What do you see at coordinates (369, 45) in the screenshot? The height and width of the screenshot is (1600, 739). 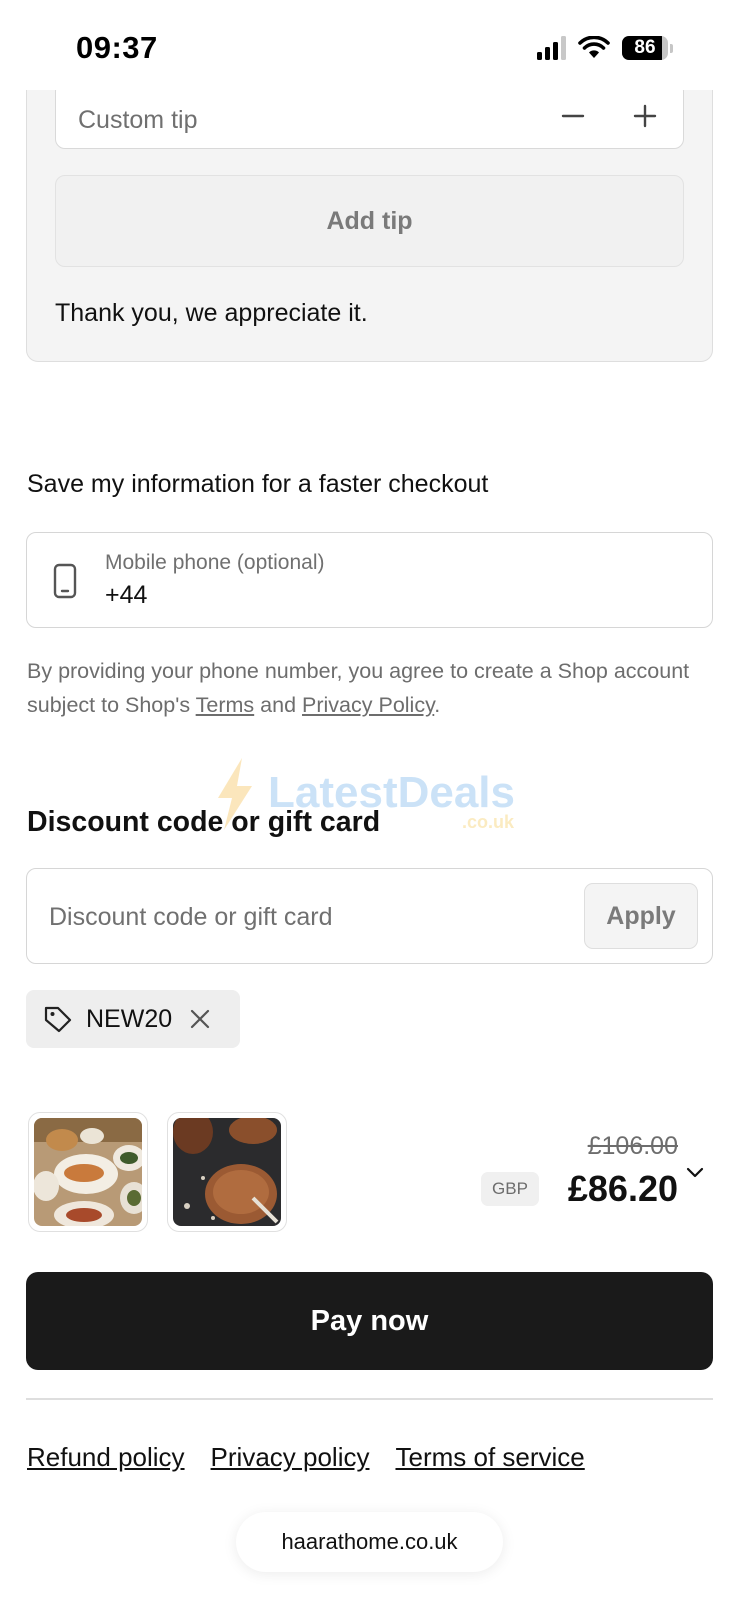 I see `status-bar: 09:37 86` at bounding box center [369, 45].